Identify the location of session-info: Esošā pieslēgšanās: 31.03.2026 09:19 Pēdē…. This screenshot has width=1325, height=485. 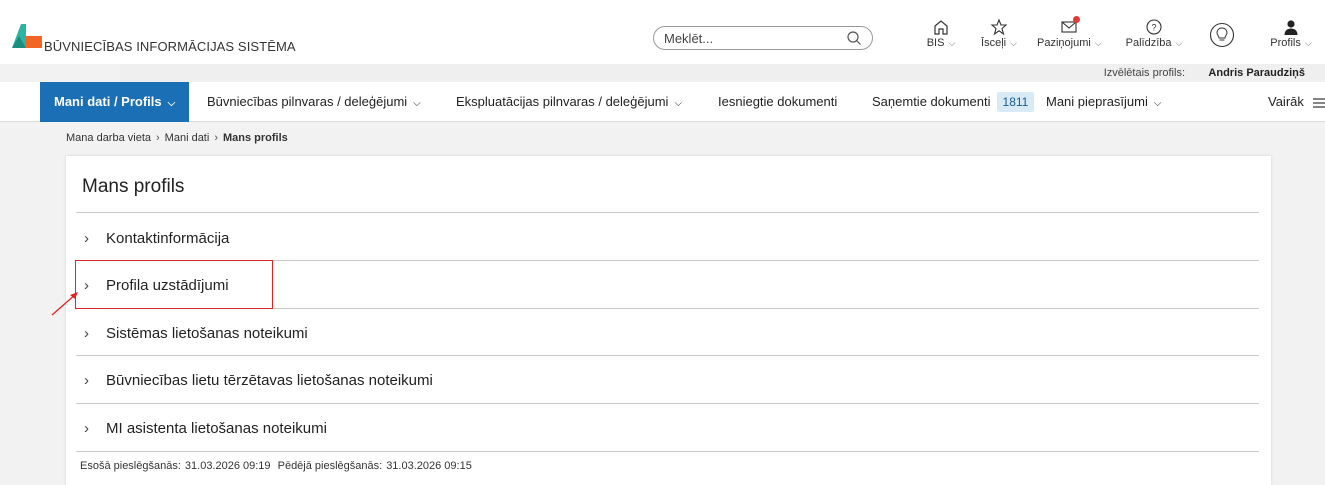
(278, 466).